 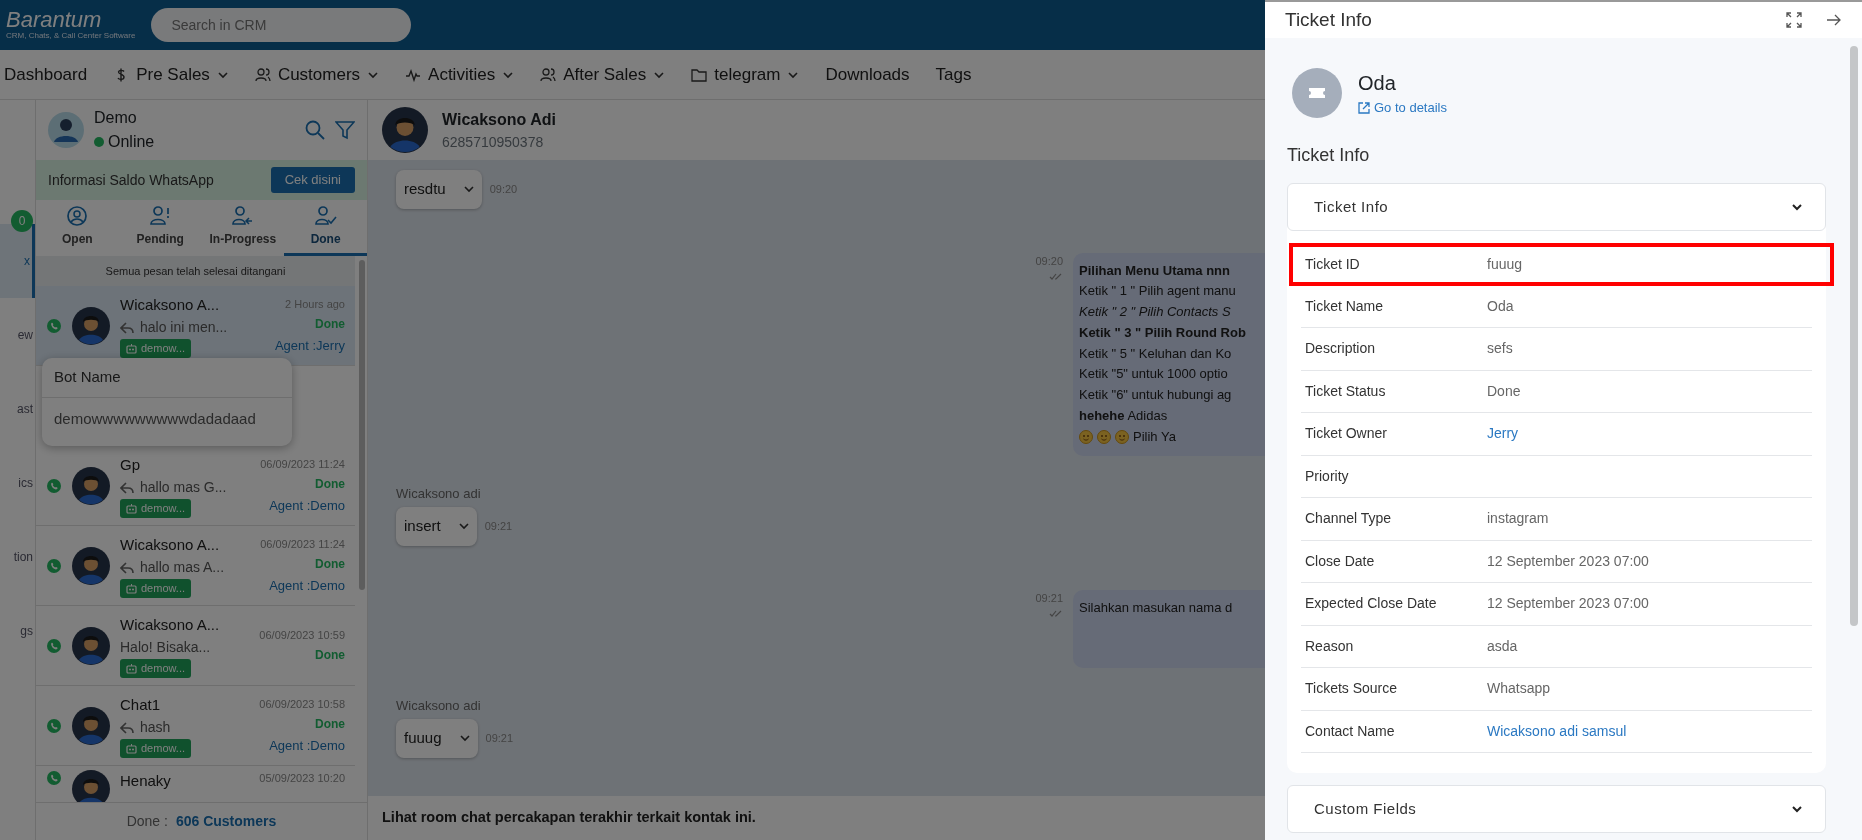 What do you see at coordinates (17, 557) in the screenshot?
I see `sidebar-item: tion` at bounding box center [17, 557].